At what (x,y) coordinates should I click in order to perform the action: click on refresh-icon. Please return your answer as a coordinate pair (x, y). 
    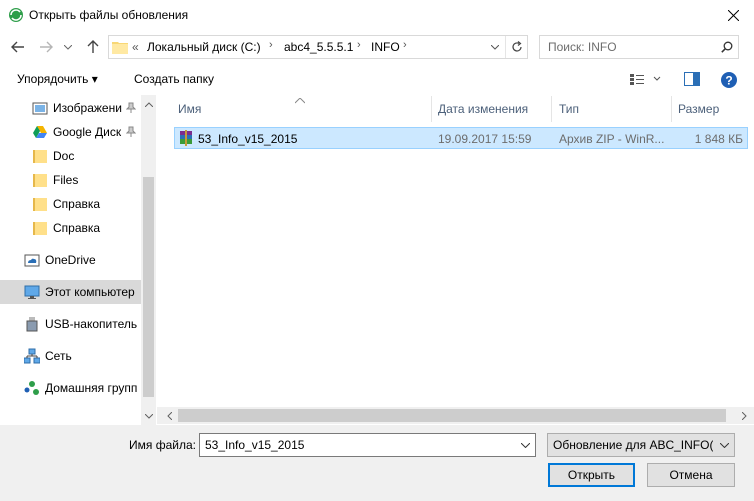
    Looking at the image, I should click on (516, 46).